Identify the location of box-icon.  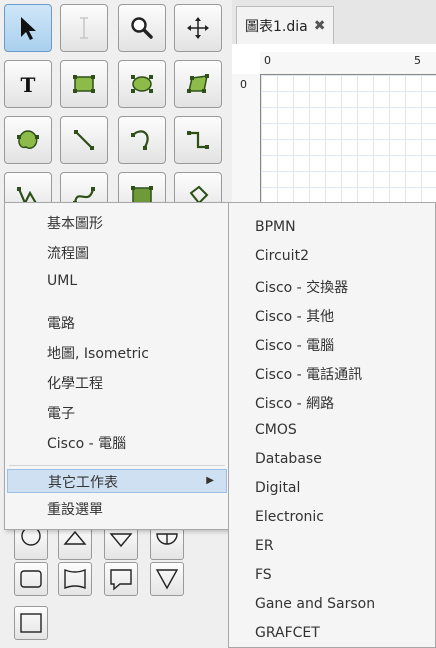
(84, 84).